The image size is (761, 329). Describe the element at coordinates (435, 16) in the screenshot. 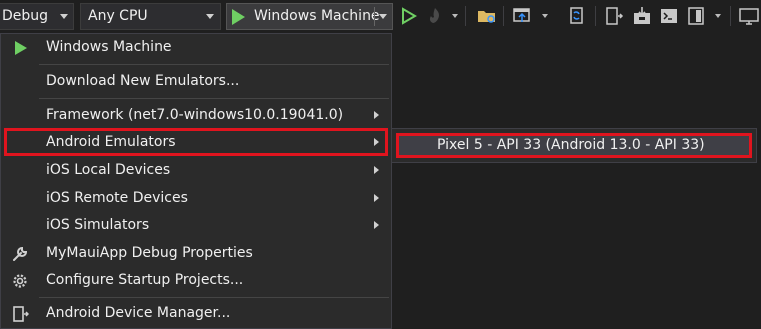

I see `hot-reload-icon` at that location.